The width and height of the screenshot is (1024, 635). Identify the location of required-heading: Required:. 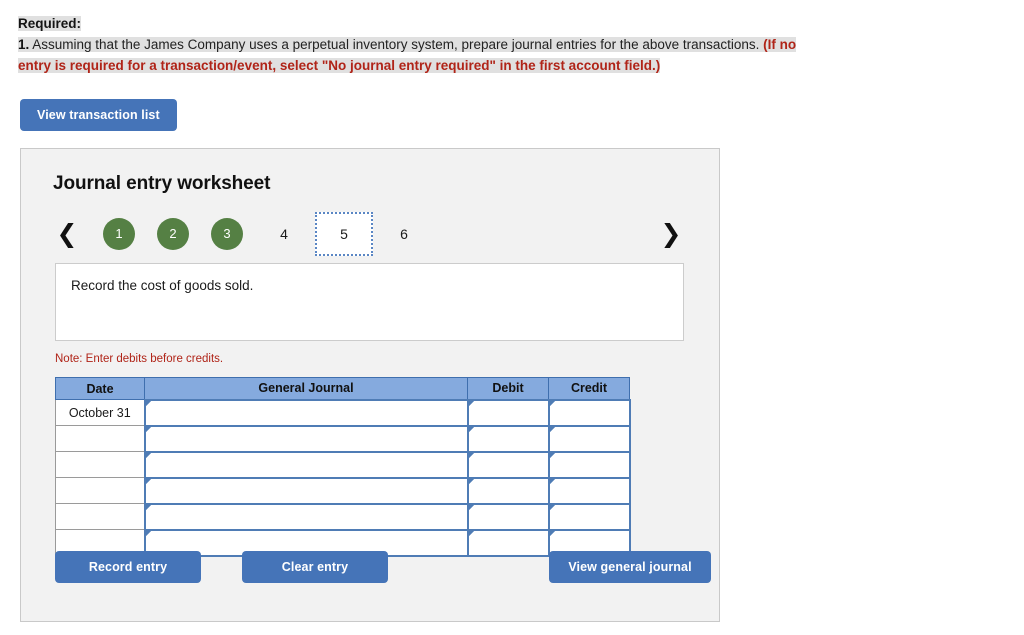
(50, 23).